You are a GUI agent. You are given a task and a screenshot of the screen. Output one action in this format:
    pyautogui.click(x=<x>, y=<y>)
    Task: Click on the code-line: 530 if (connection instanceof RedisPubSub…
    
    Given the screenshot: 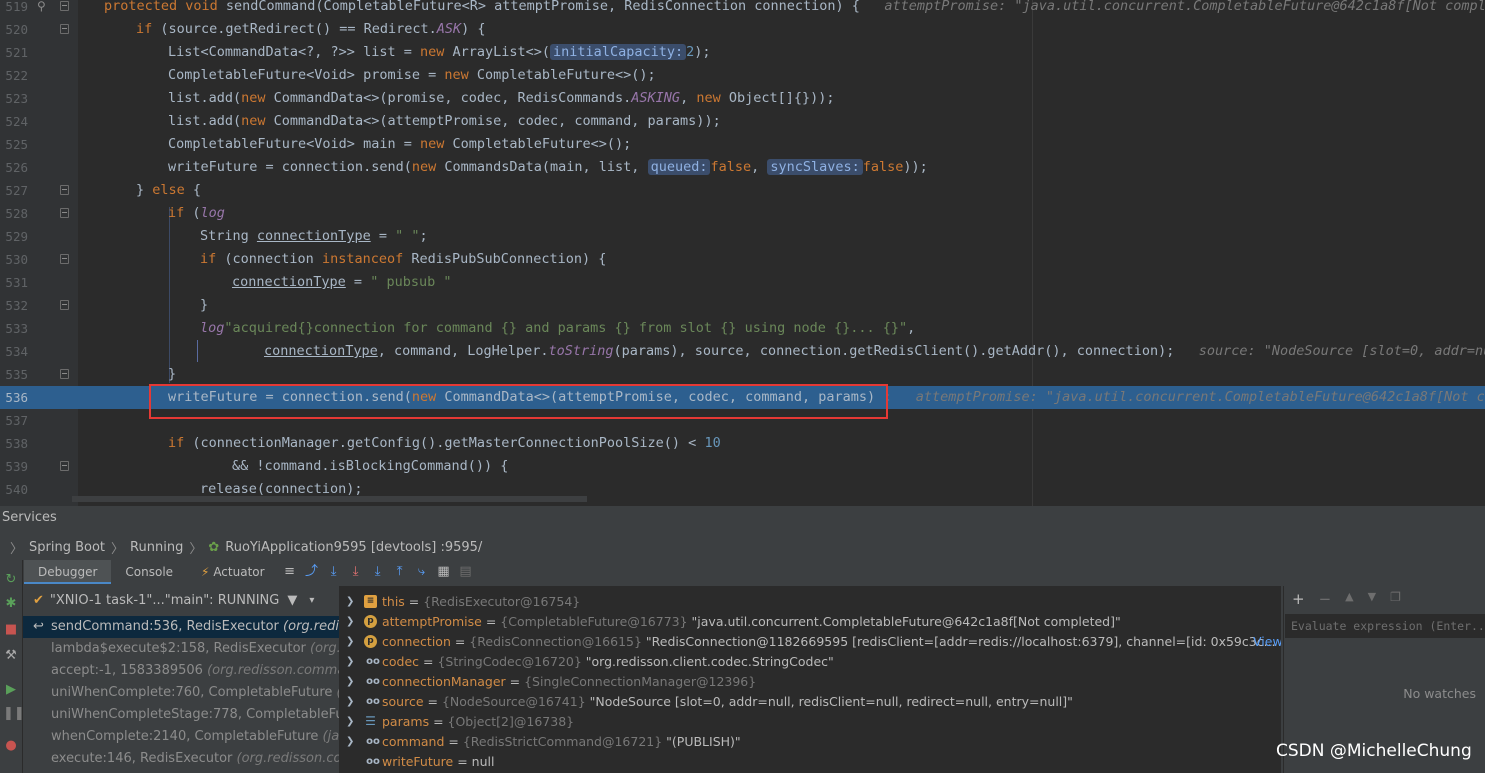 What is the action you would take?
    pyautogui.click(x=742, y=259)
    